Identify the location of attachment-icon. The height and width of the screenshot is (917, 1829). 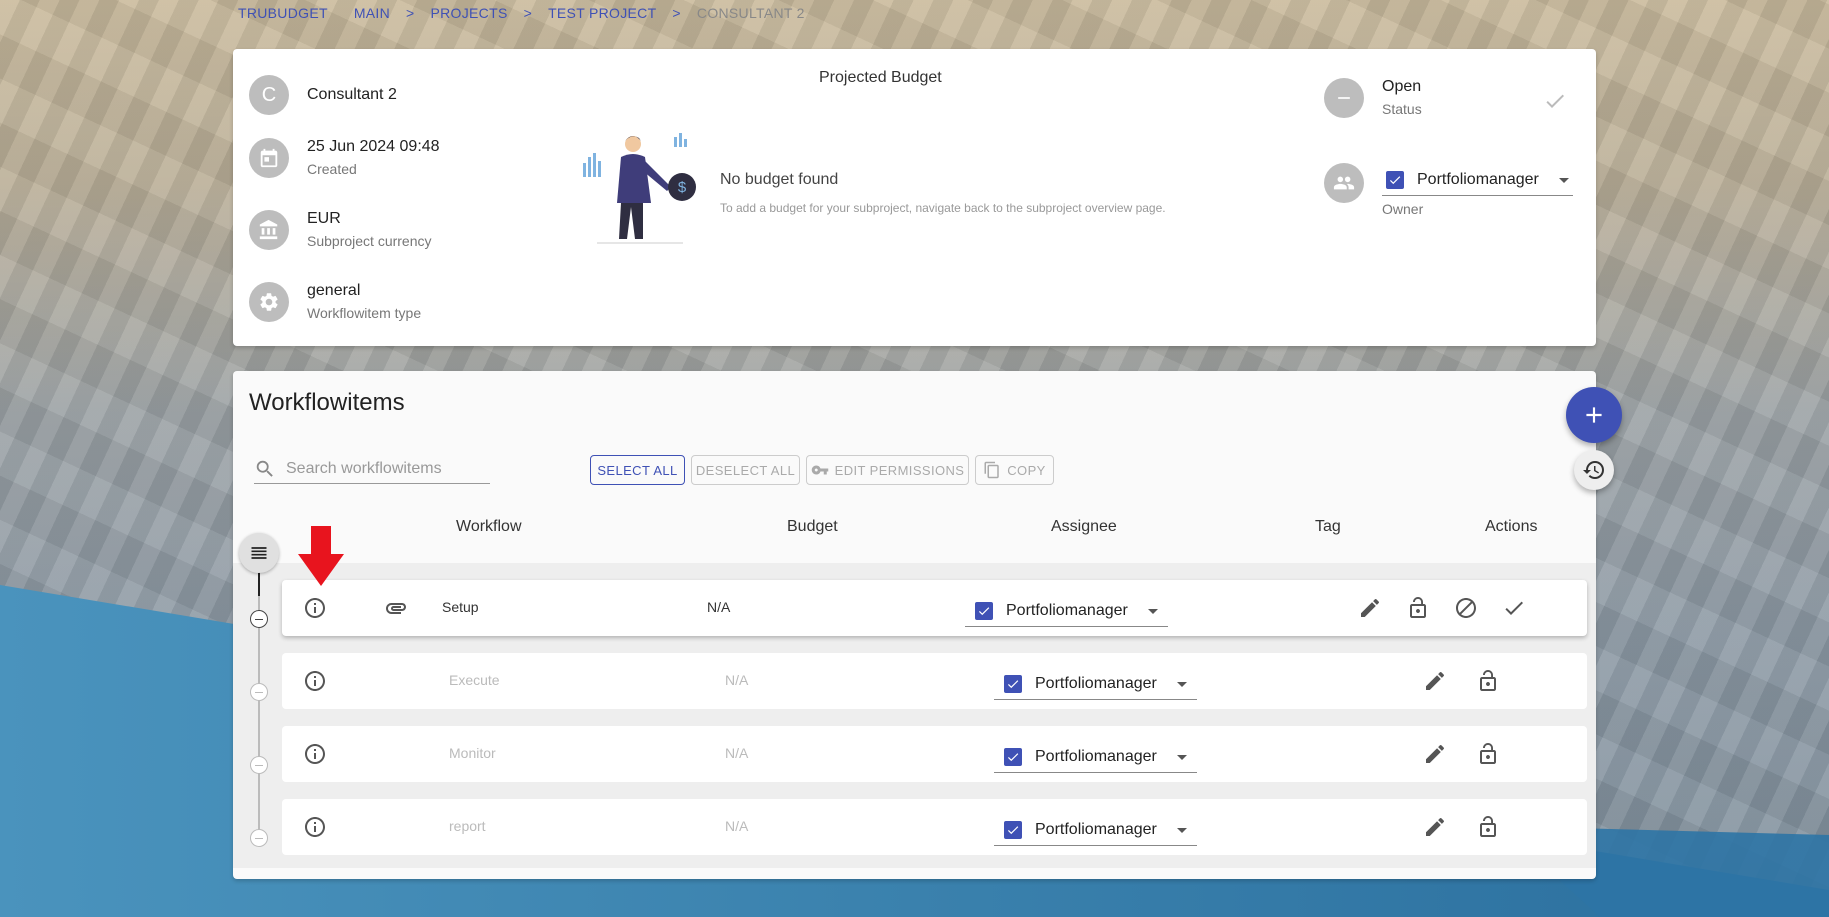
(396, 608).